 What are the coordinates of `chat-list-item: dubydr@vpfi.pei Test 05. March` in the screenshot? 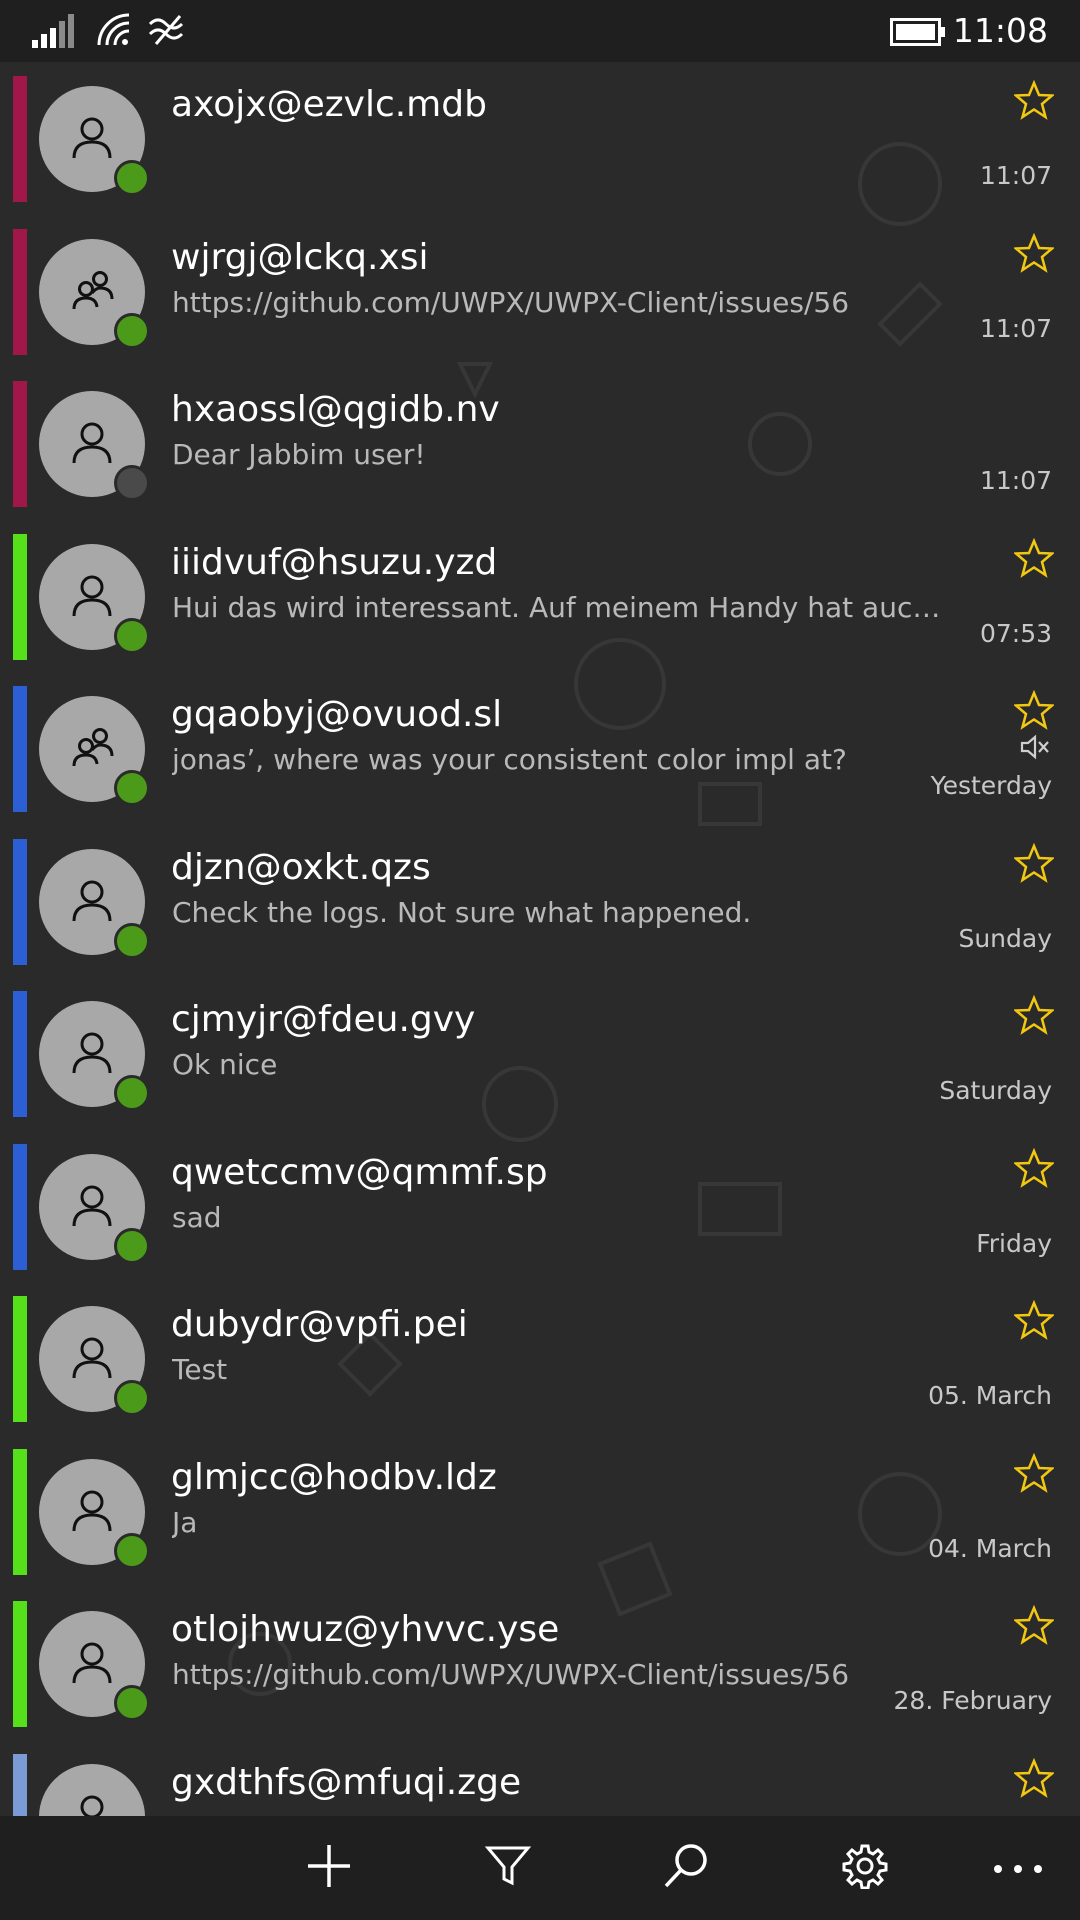 It's located at (540, 1360).